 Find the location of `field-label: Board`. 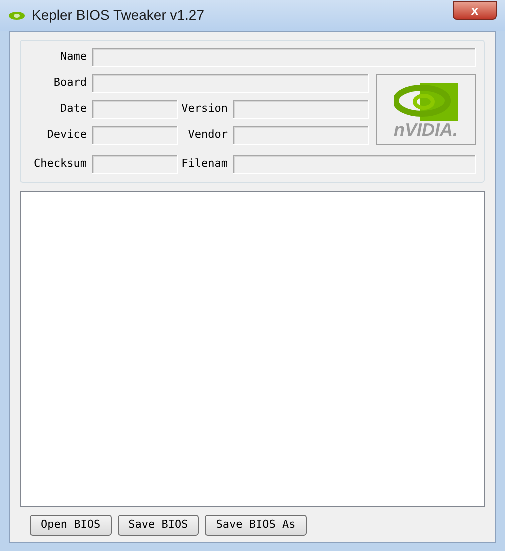

field-label: Board is located at coordinates (70, 83).